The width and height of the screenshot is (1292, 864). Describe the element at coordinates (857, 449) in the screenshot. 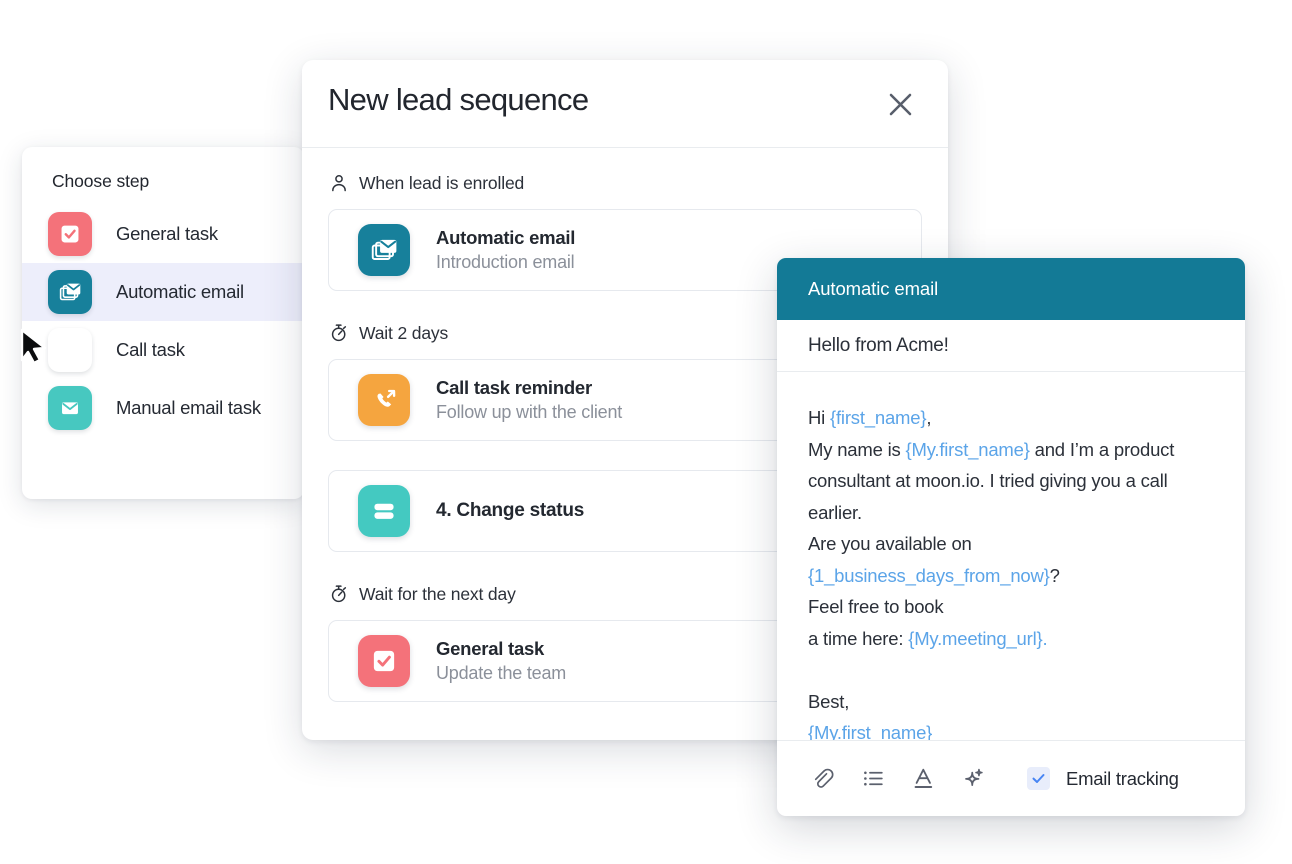

I see `email-body-text: My name is` at that location.